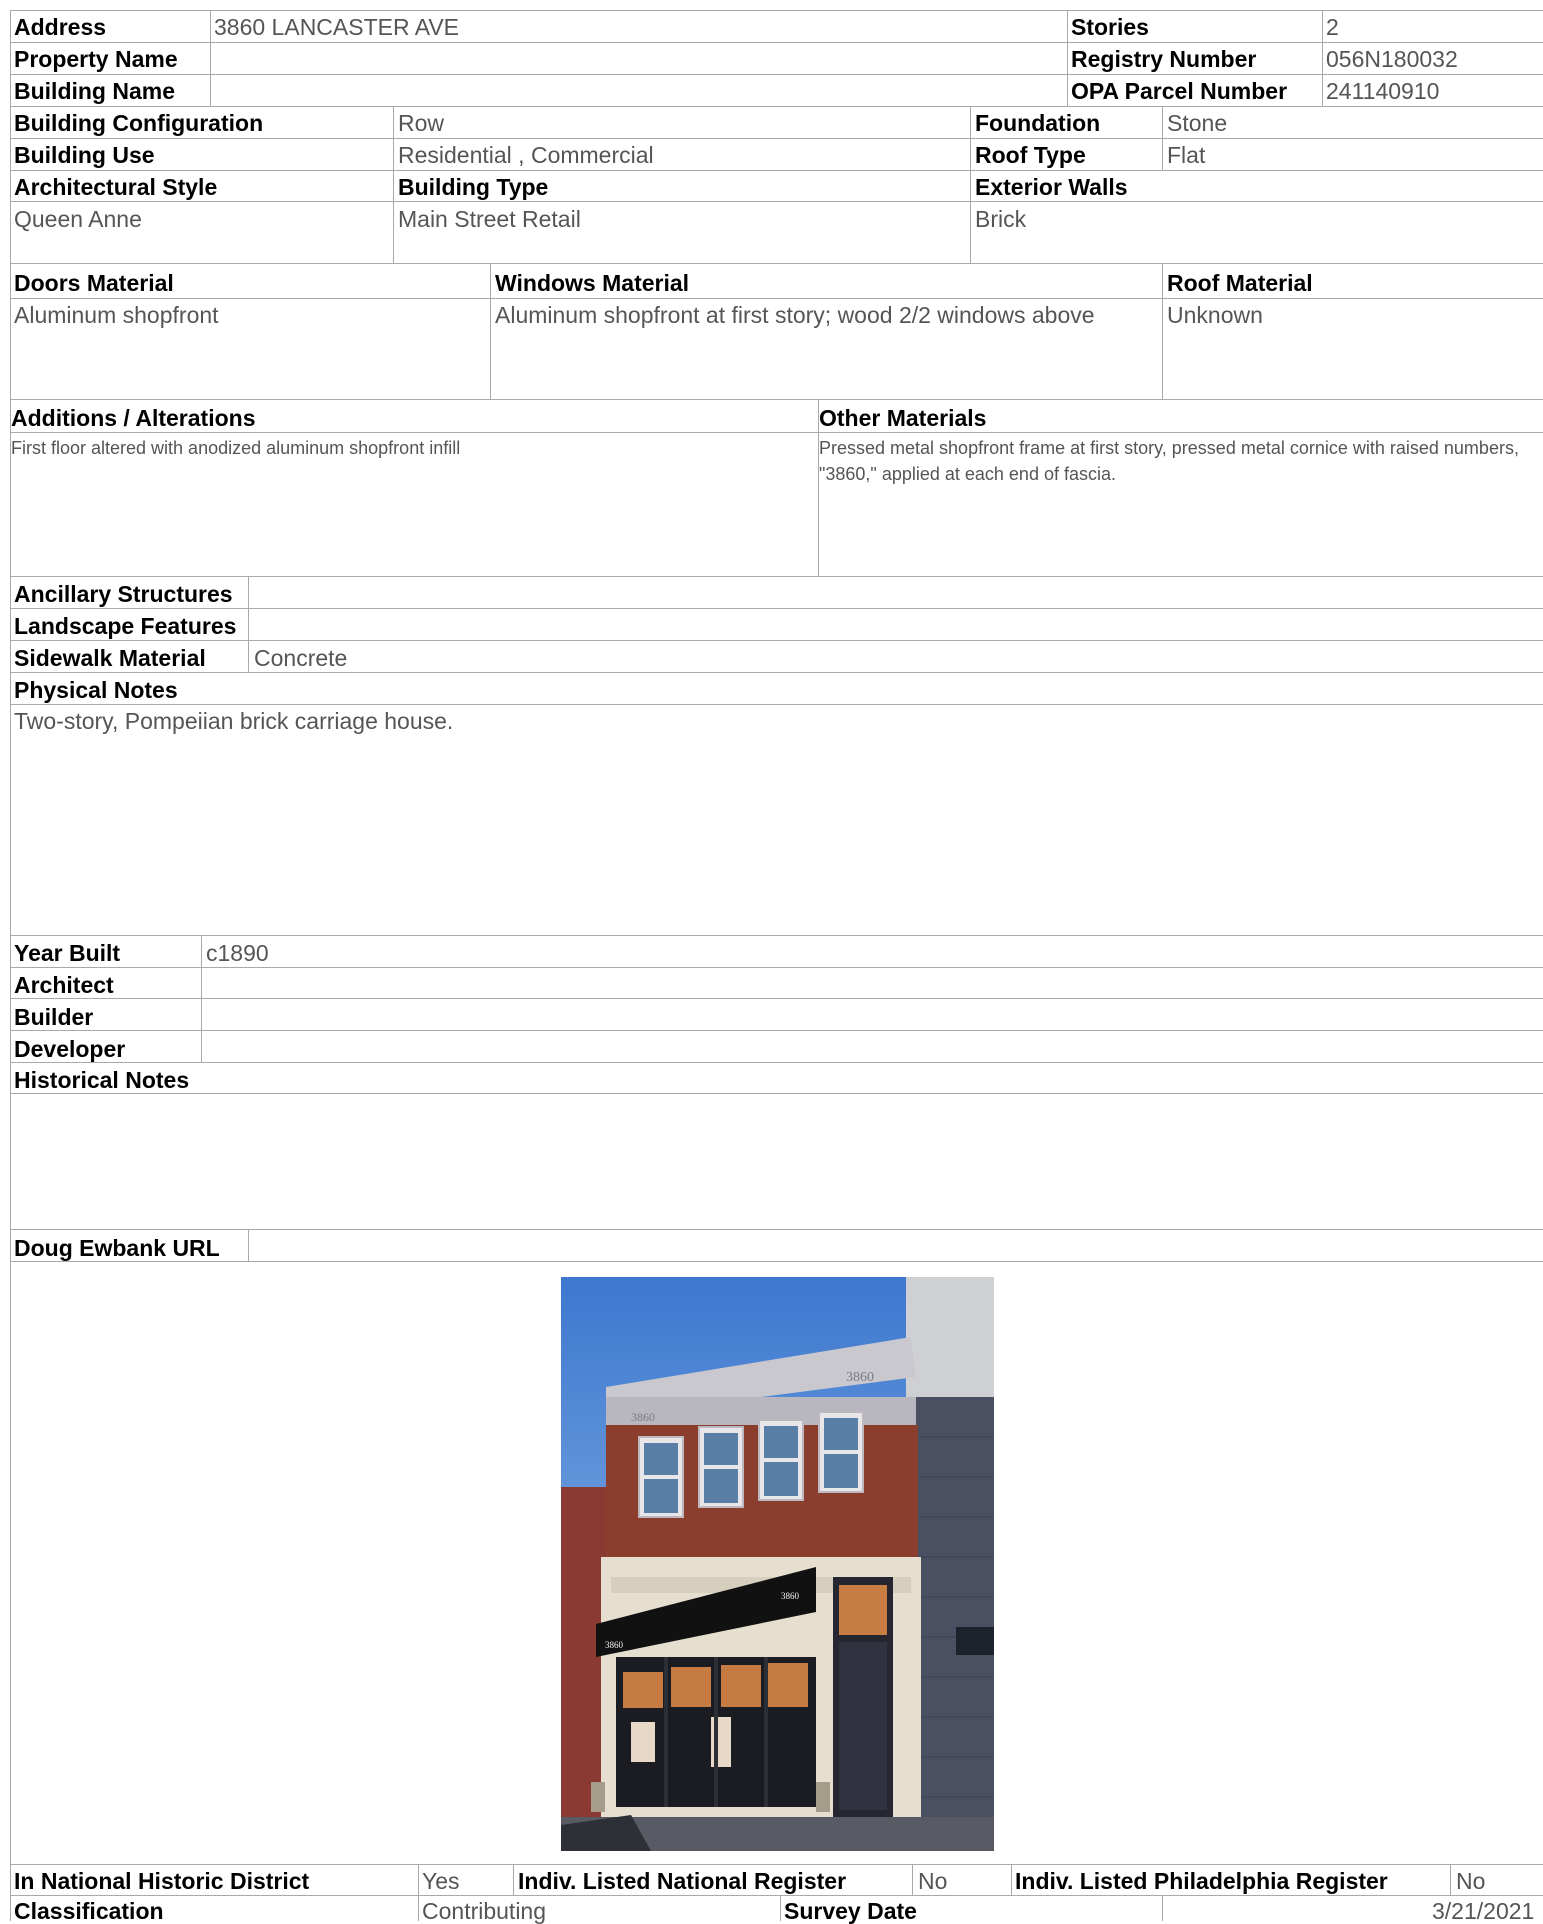  What do you see at coordinates (70, 1049) in the screenshot?
I see `developer-label: Developer` at bounding box center [70, 1049].